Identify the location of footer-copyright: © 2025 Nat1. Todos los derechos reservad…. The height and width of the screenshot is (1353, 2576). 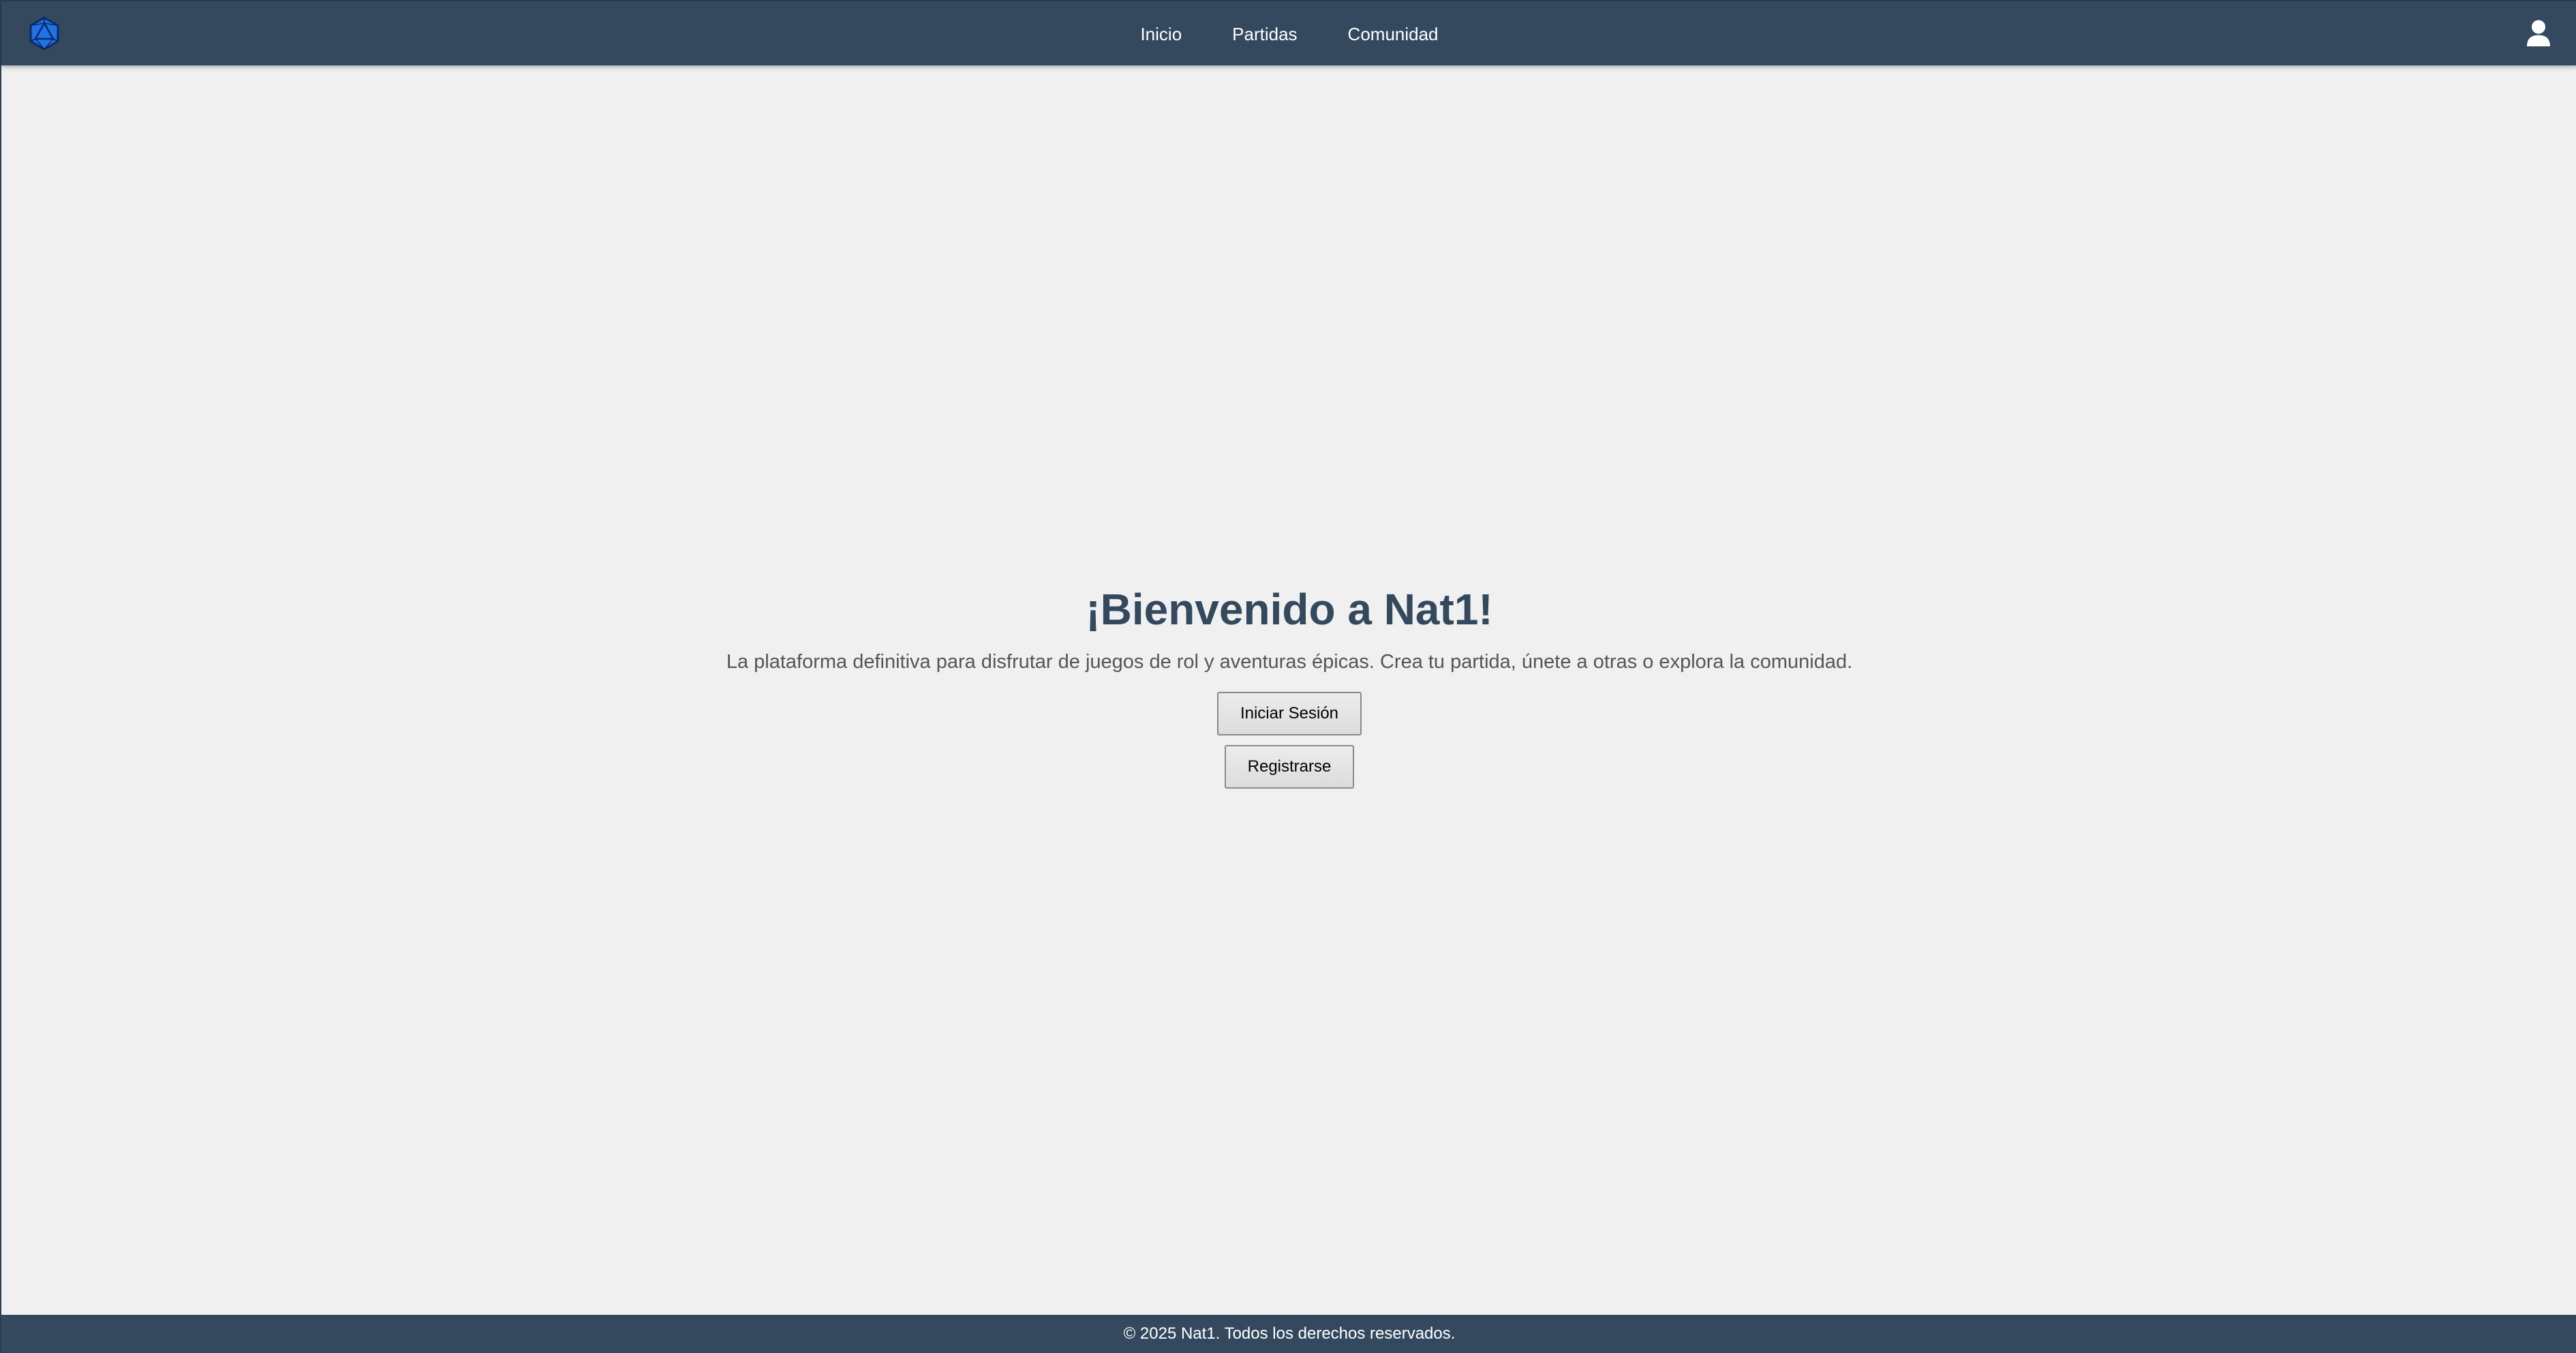
(1289, 1333).